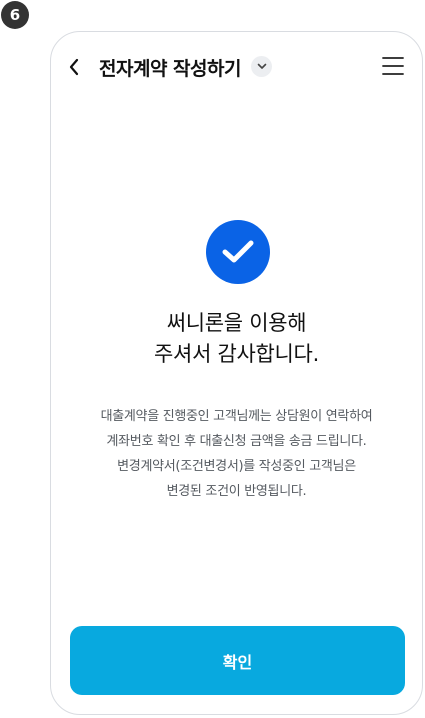  I want to click on step-number-badge: 6, so click(15, 15).